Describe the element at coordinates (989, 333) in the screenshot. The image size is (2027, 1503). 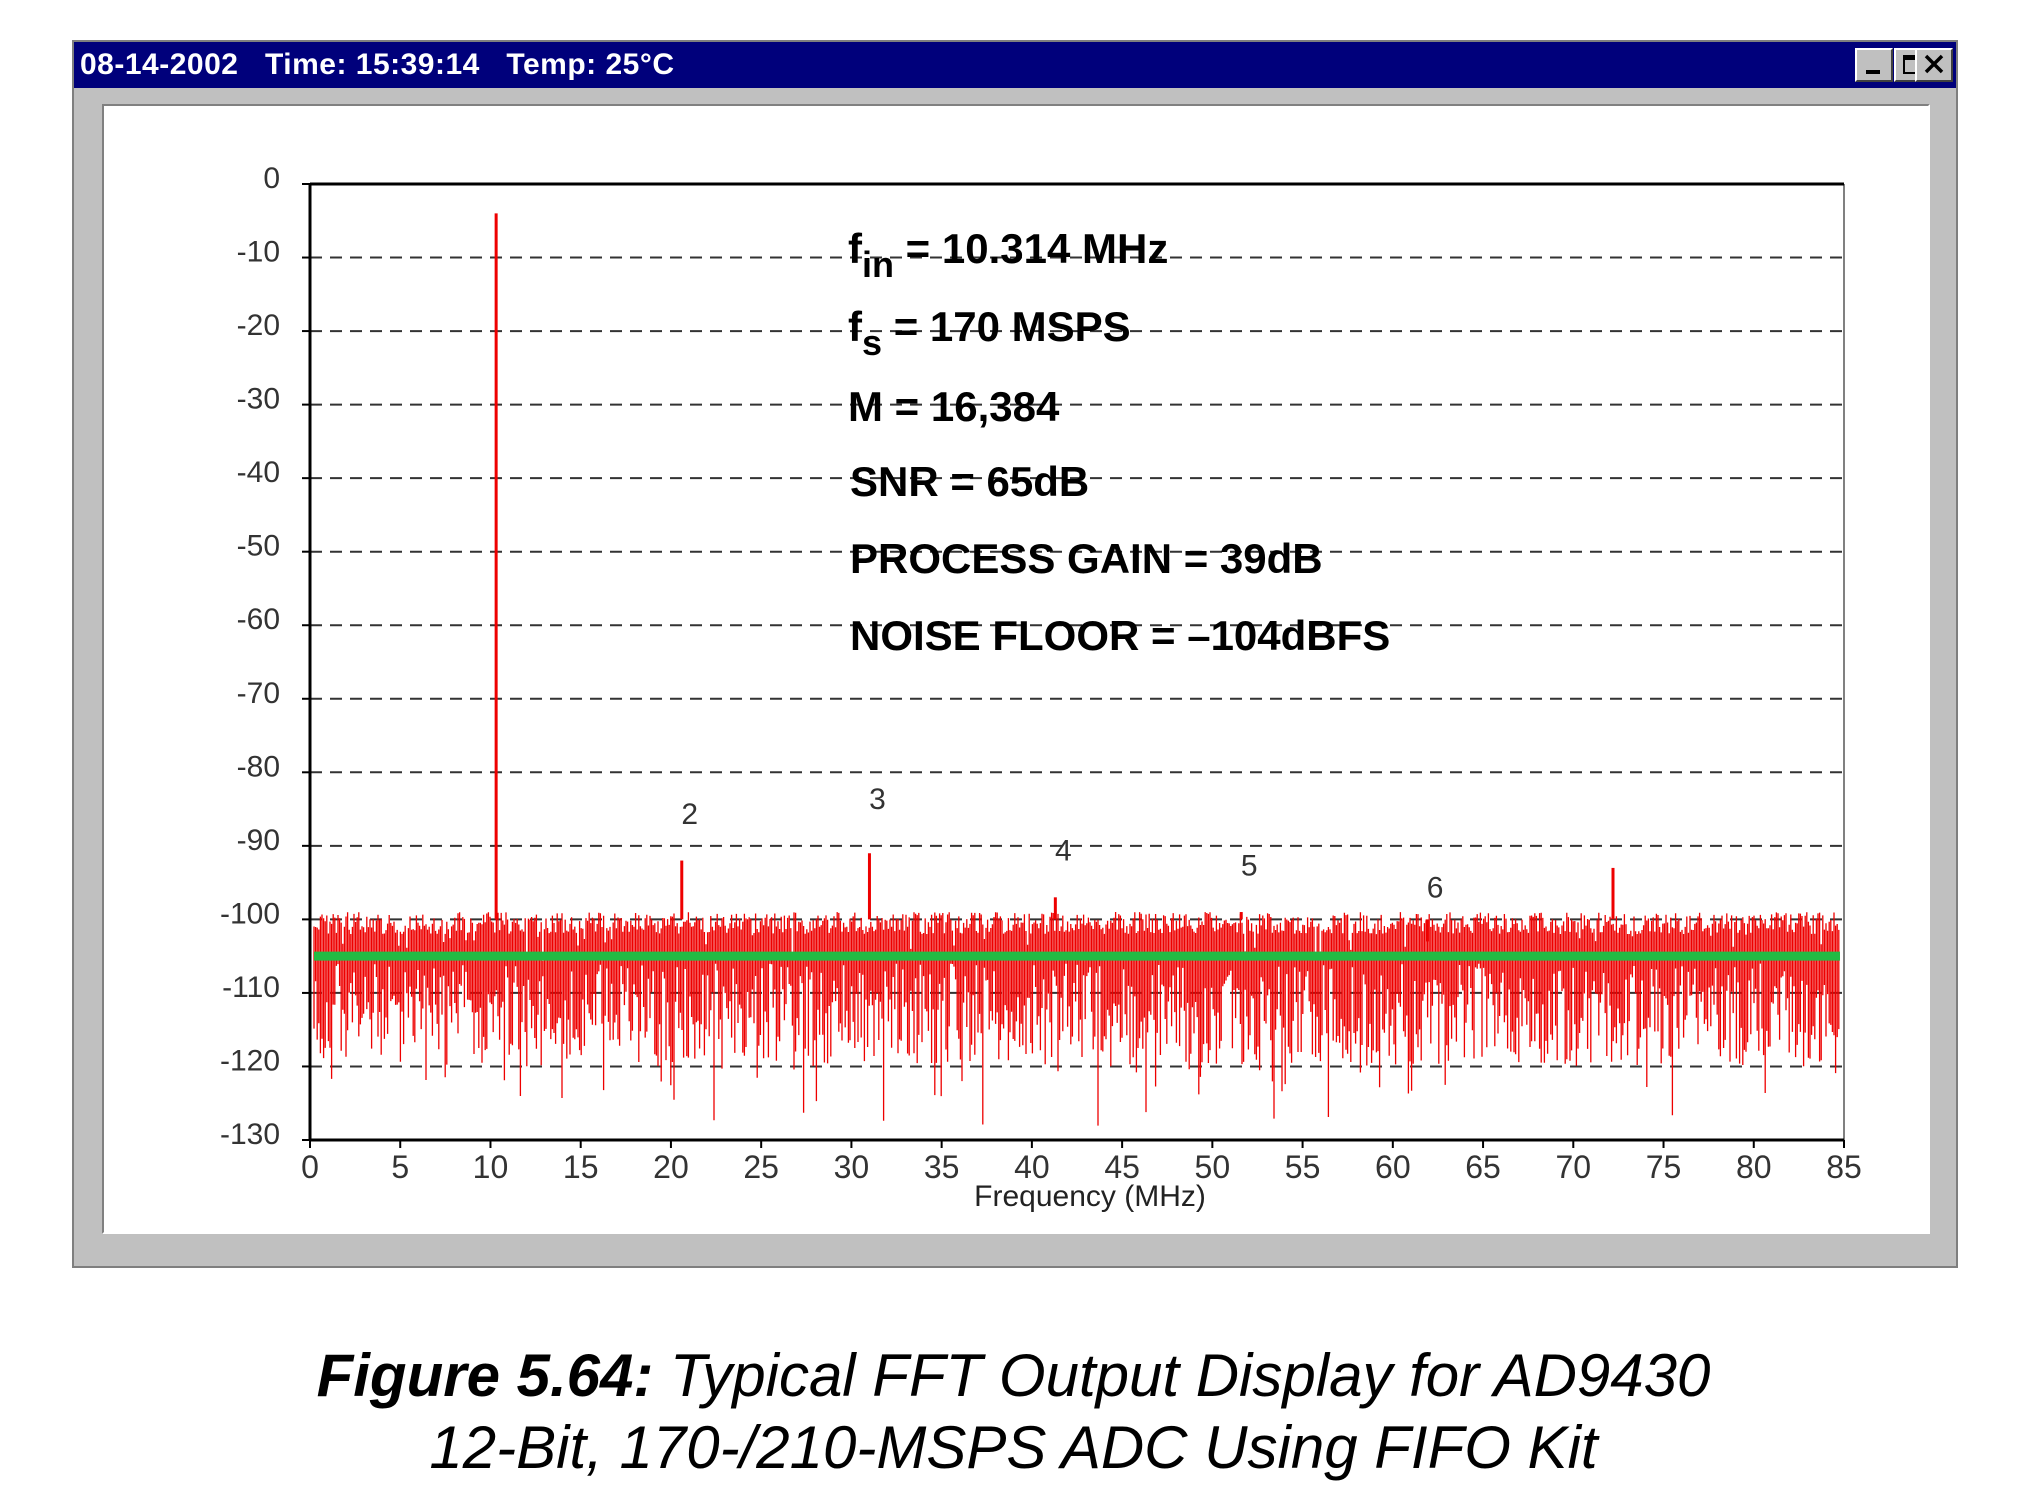
I see `annotation-fs: fs = 170 MSPS` at that location.